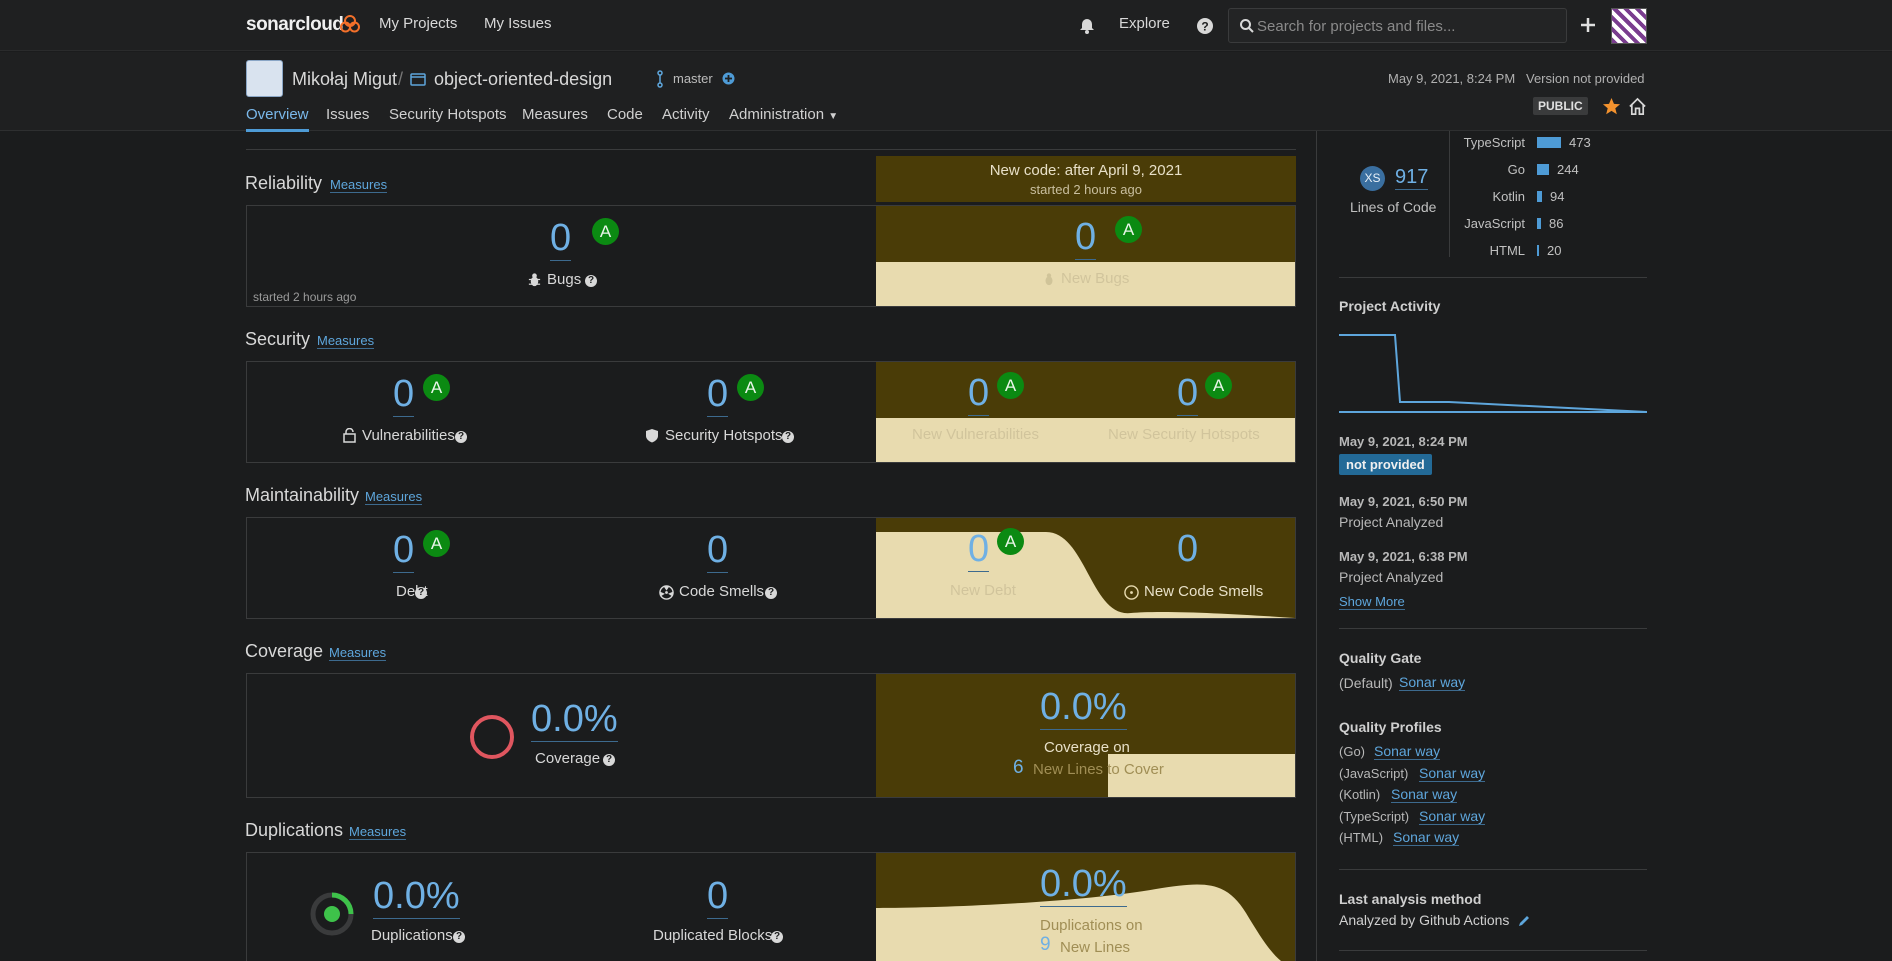 This screenshot has width=1892, height=961. Describe the element at coordinates (686, 114) in the screenshot. I see `tab-activity: Activity` at that location.